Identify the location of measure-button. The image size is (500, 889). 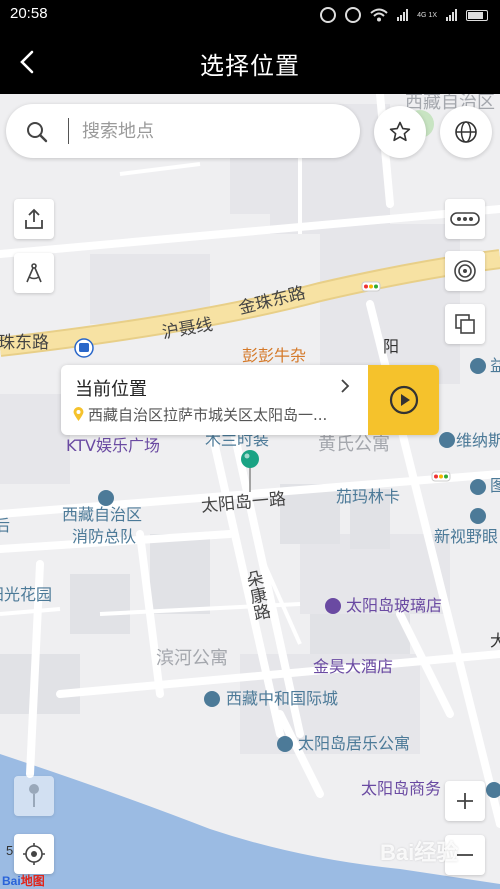
(34, 273).